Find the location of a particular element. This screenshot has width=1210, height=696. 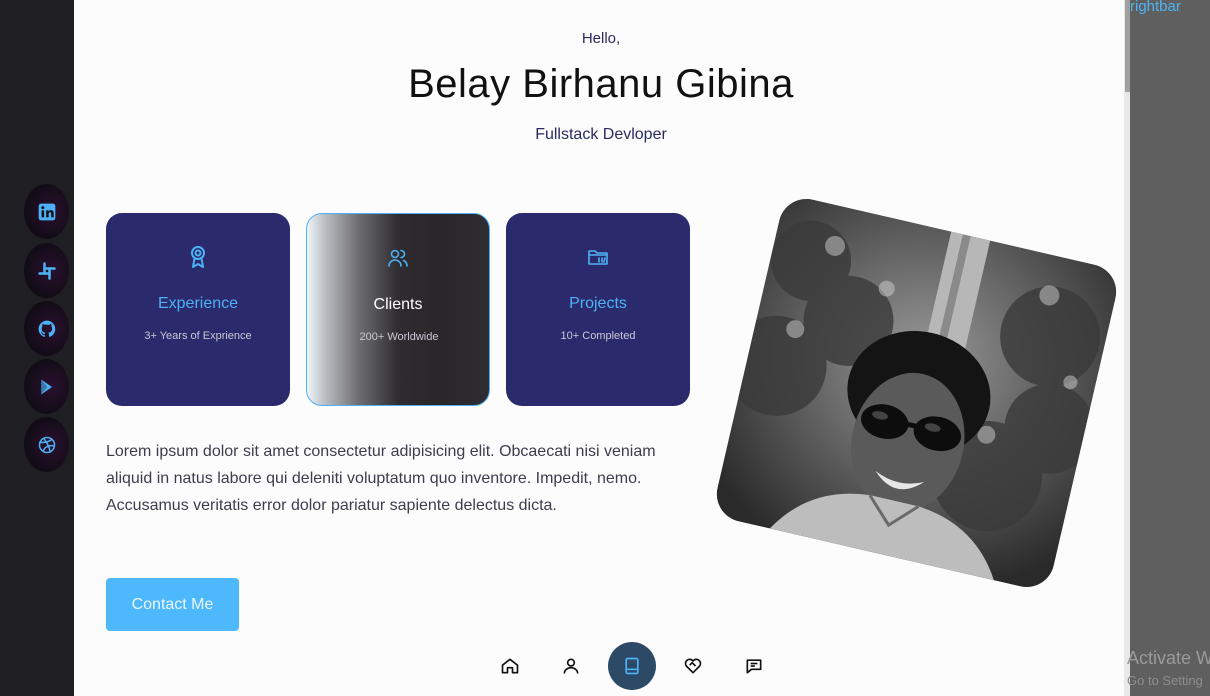

clients-card: Clients 200+ Worldwide is located at coordinates (398, 309).